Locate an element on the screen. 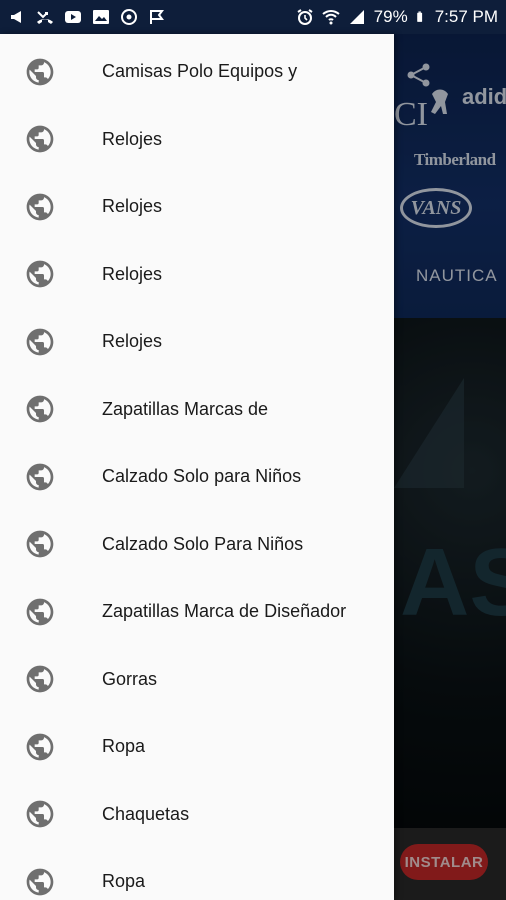 The height and width of the screenshot is (900, 506). drawer-item: Calzado Solo Para Niños is located at coordinates (197, 544).